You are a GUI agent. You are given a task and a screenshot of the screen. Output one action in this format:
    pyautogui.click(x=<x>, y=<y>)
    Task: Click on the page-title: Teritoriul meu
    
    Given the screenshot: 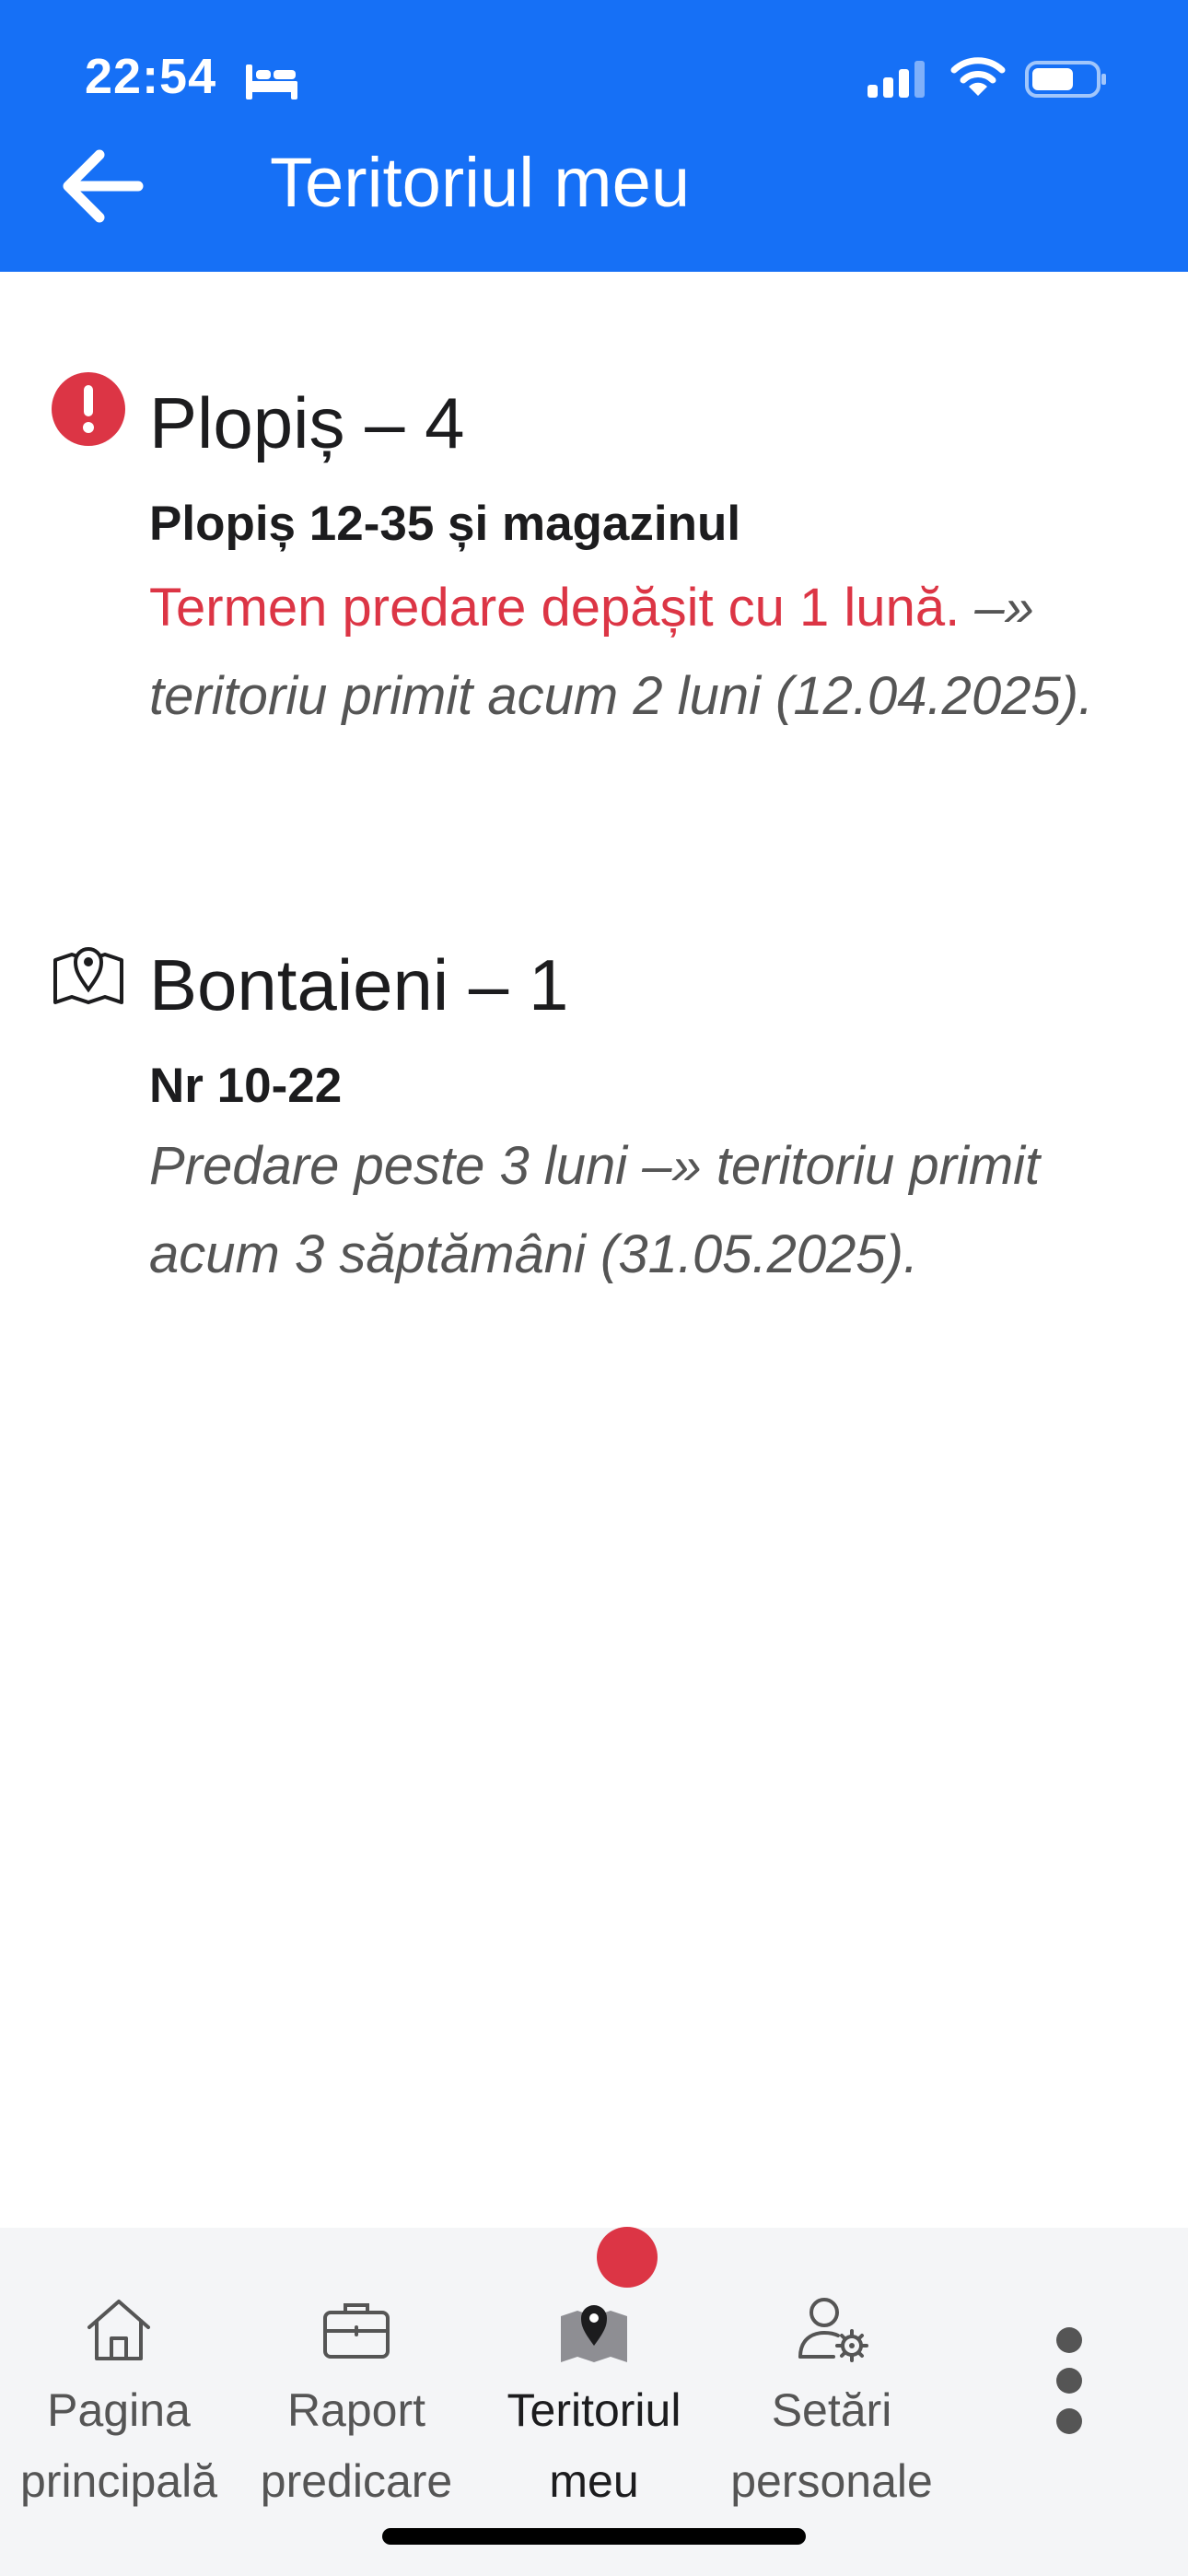 What is the action you would take?
    pyautogui.click(x=480, y=183)
    